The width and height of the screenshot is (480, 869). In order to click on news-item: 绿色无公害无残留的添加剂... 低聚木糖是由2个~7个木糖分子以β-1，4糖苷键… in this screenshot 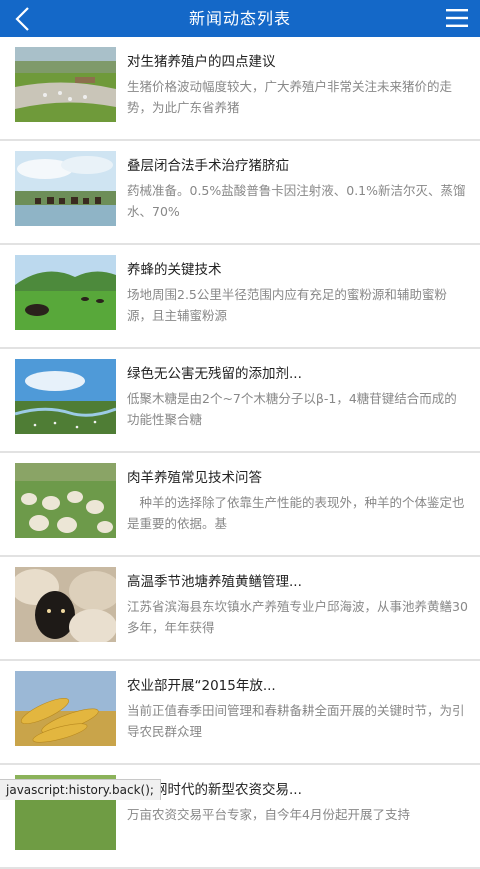, I will do `click(240, 401)`.